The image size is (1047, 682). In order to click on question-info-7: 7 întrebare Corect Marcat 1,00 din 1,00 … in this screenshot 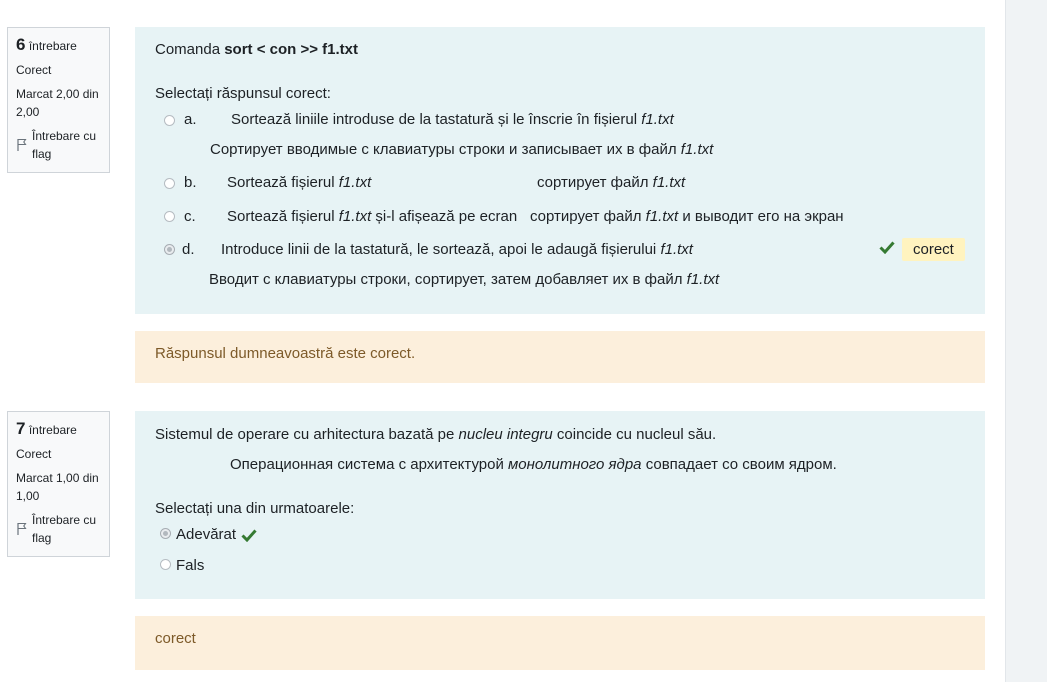, I will do `click(58, 484)`.